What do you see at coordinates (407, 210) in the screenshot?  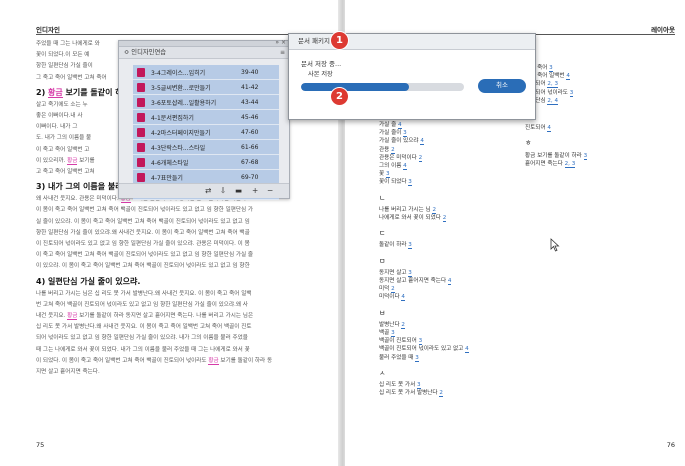 I see `index-entry: 나를 버리고 가시는 님 2` at bounding box center [407, 210].